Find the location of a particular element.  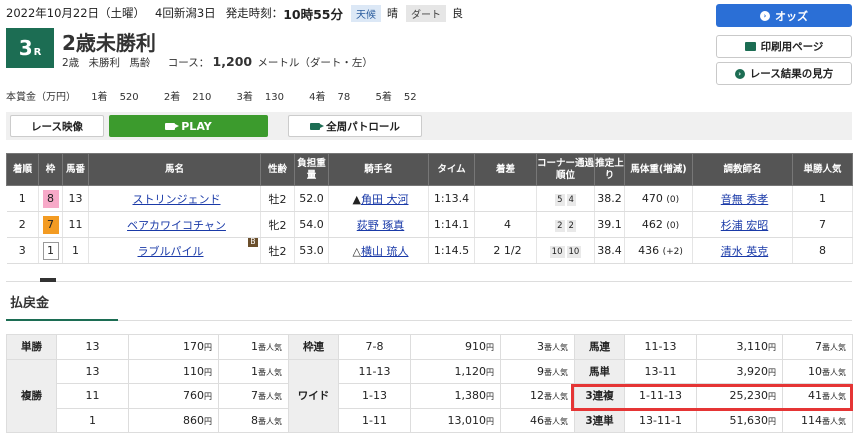

weather-label: 天候 is located at coordinates (365, 13).